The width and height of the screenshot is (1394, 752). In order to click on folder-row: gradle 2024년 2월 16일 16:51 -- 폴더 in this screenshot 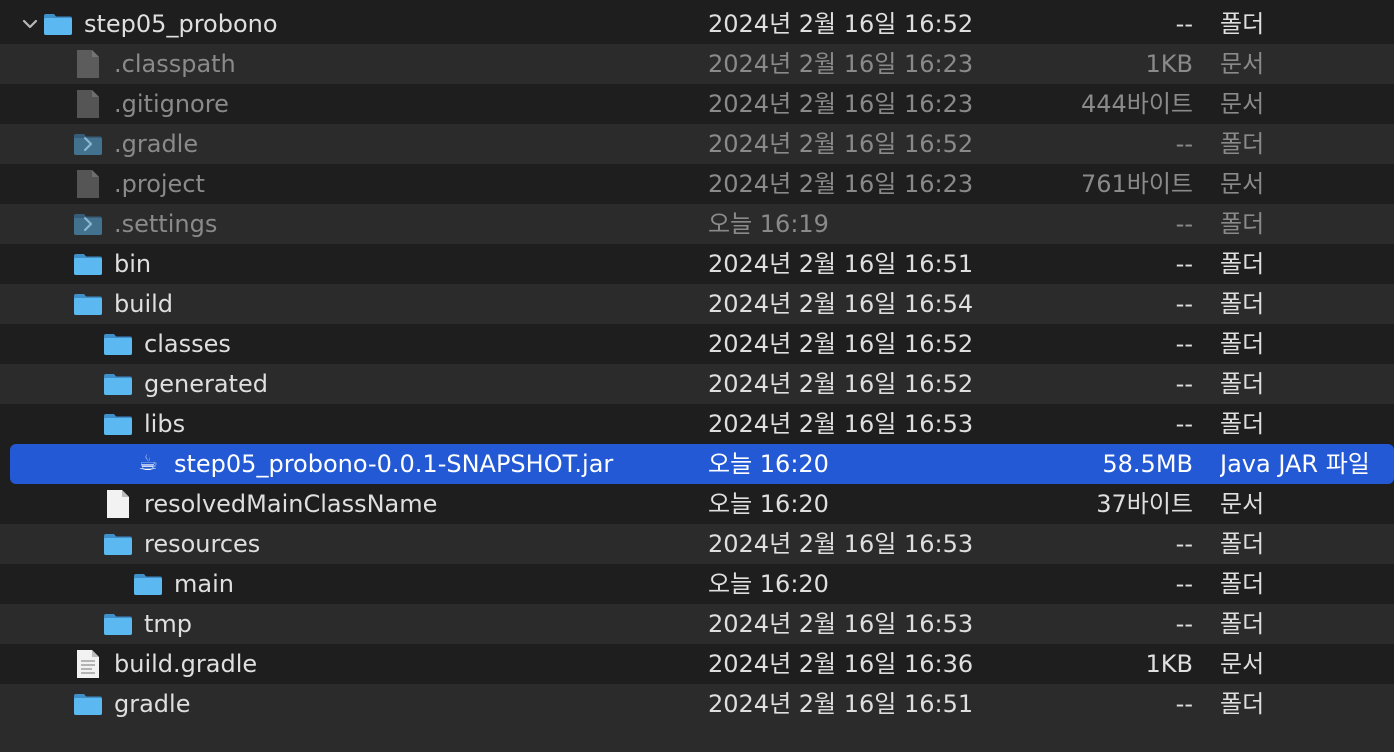, I will do `click(697, 704)`.